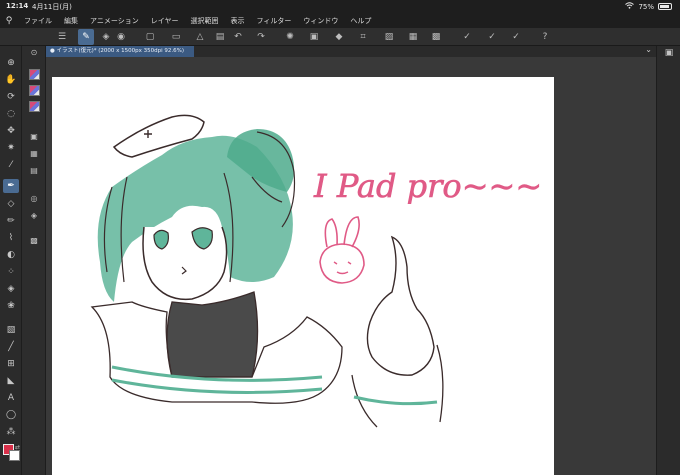 The height and width of the screenshot is (475, 680). Describe the element at coordinates (11, 80) in the screenshot. I see `hand-icon: ✋` at that location.